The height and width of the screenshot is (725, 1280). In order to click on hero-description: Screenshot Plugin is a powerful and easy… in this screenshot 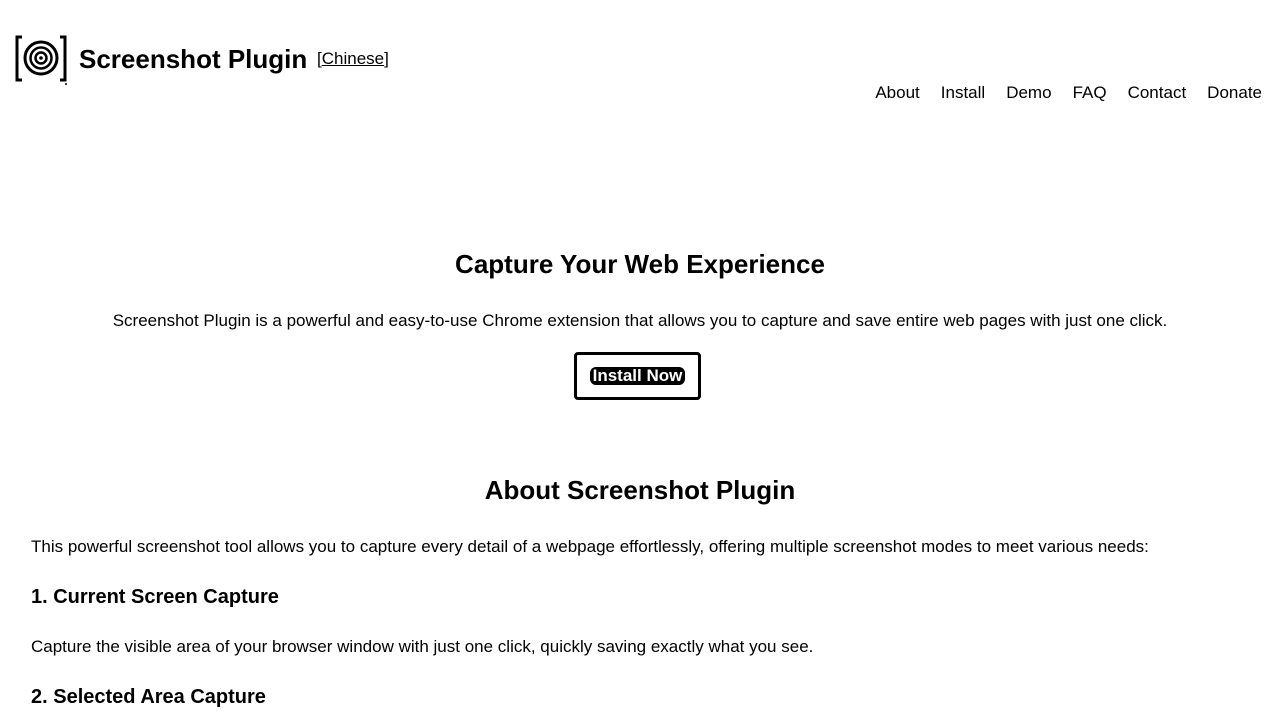, I will do `click(640, 320)`.